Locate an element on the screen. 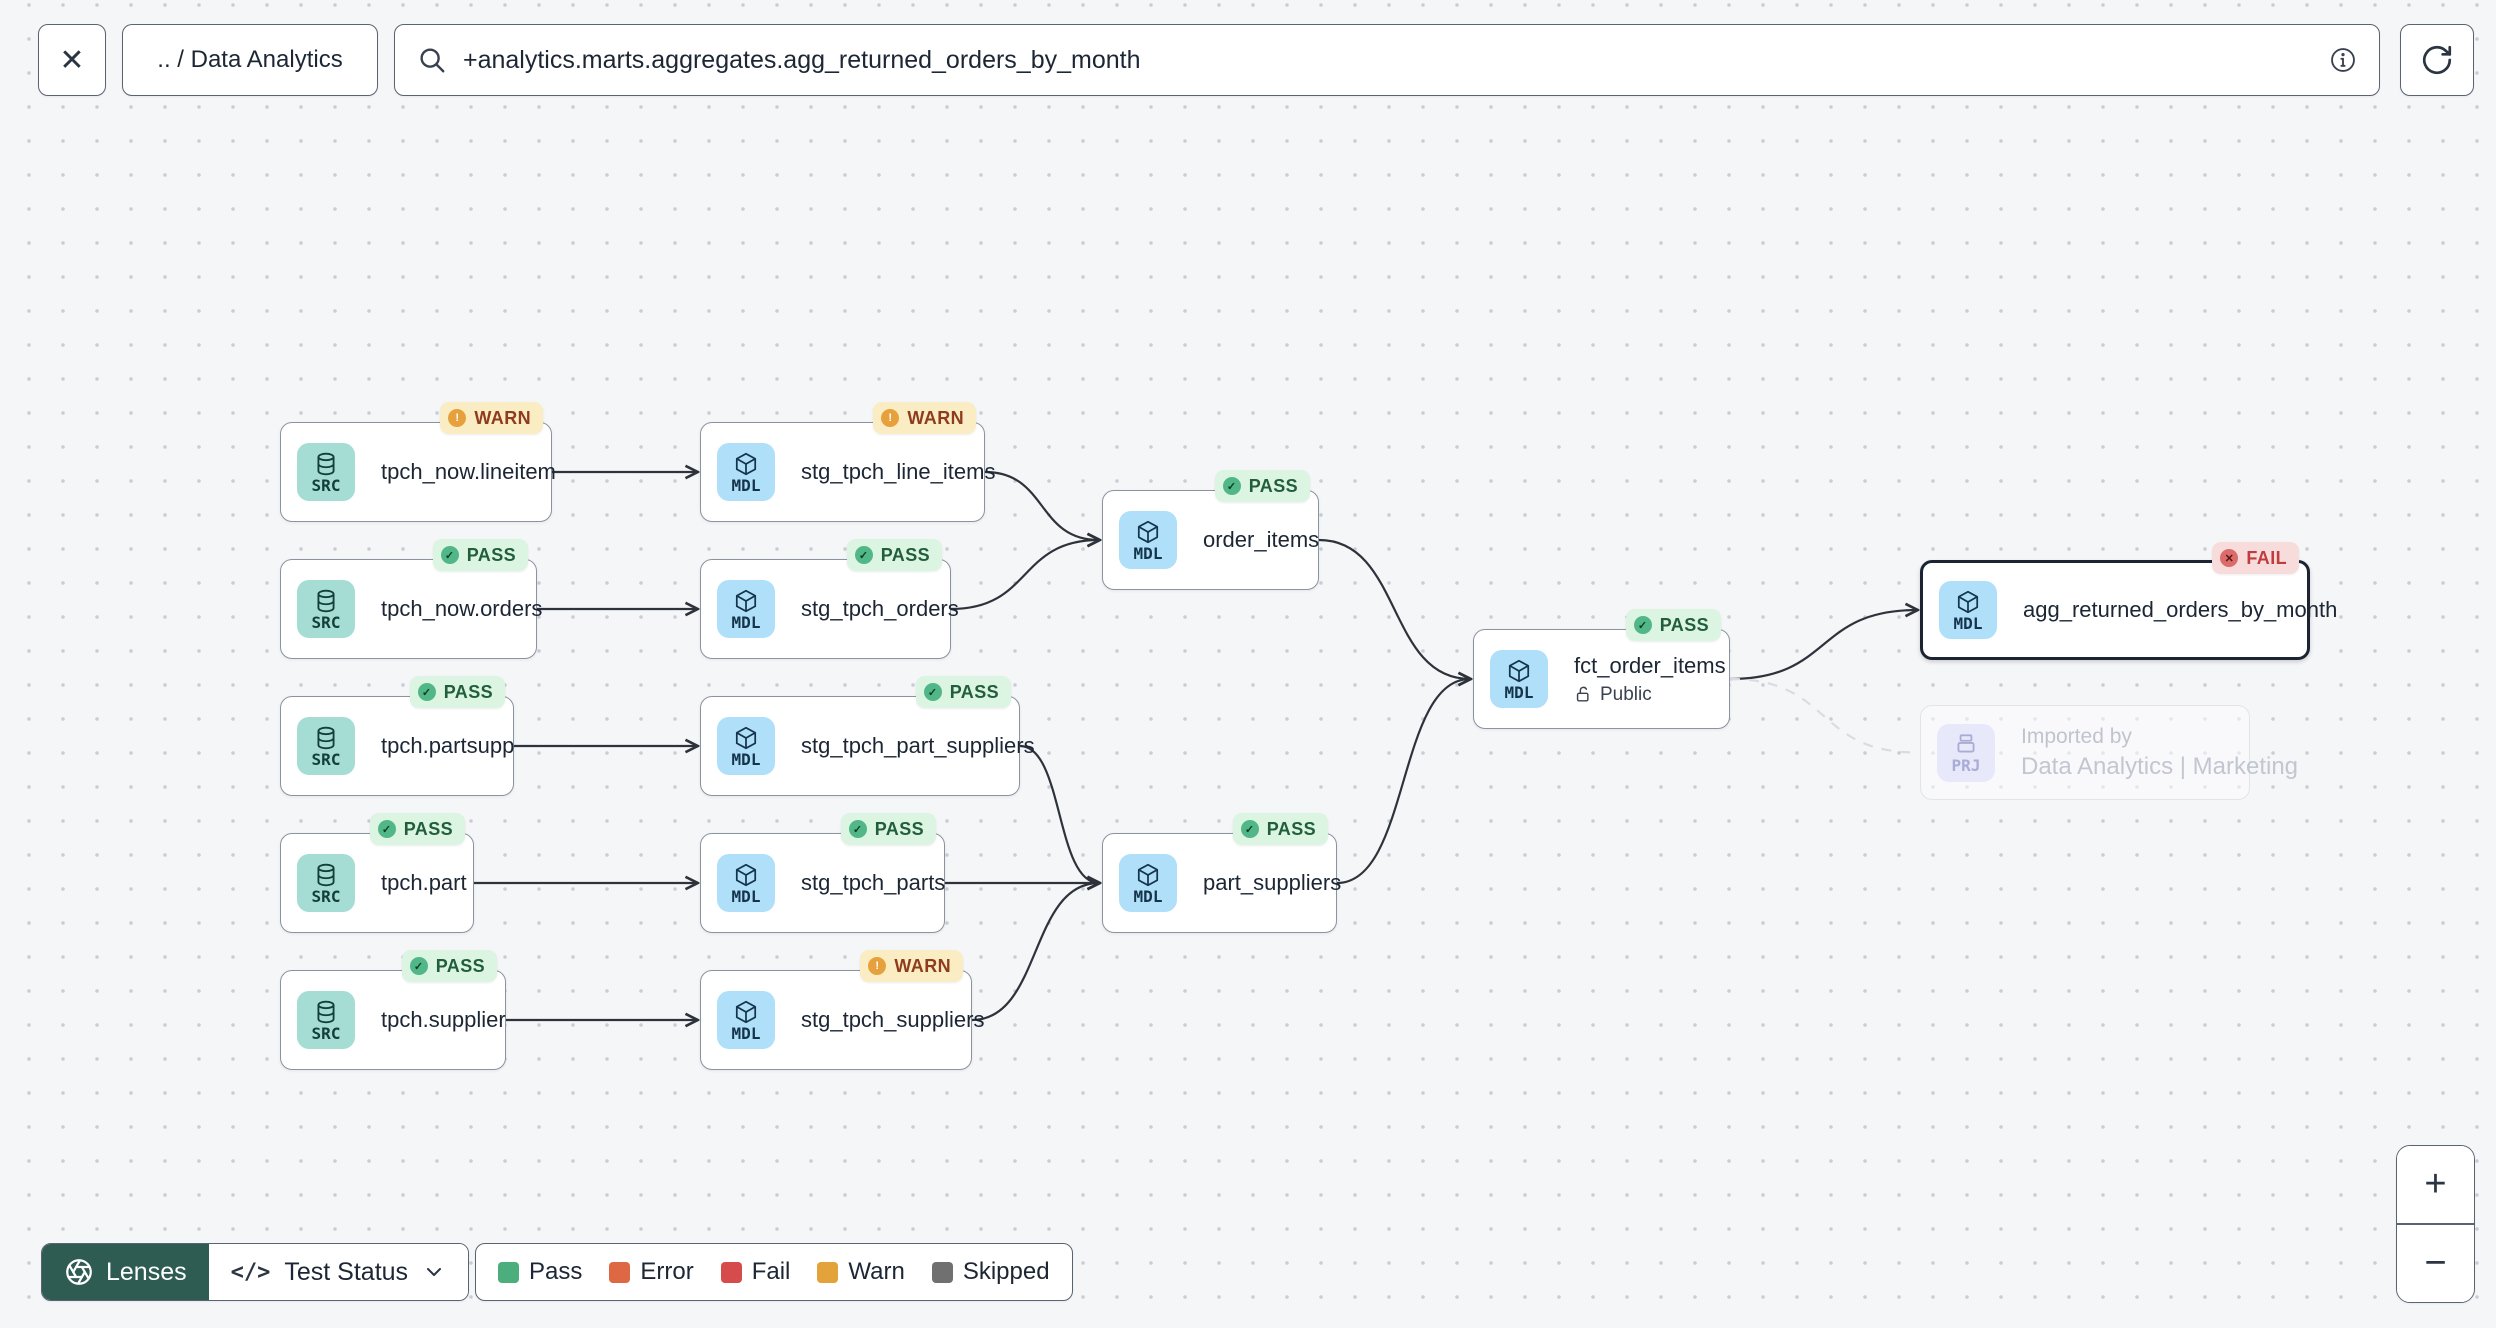 Image resolution: width=2496 pixels, height=1328 pixels. search-icon is located at coordinates (432, 60).